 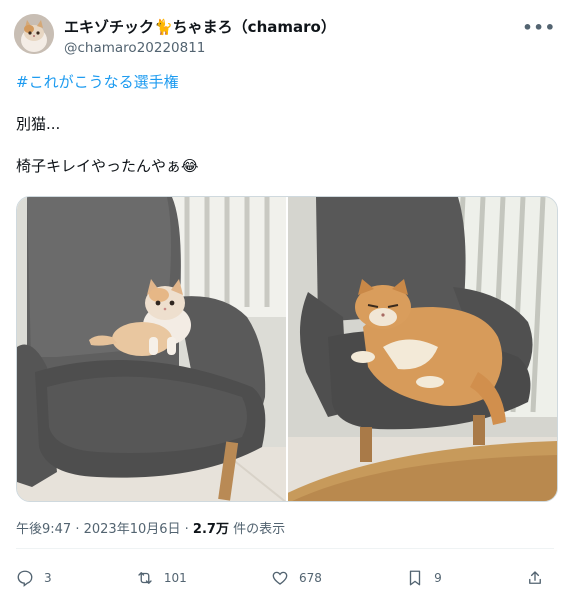 What do you see at coordinates (48, 578) in the screenshot?
I see `reply-count: 3` at bounding box center [48, 578].